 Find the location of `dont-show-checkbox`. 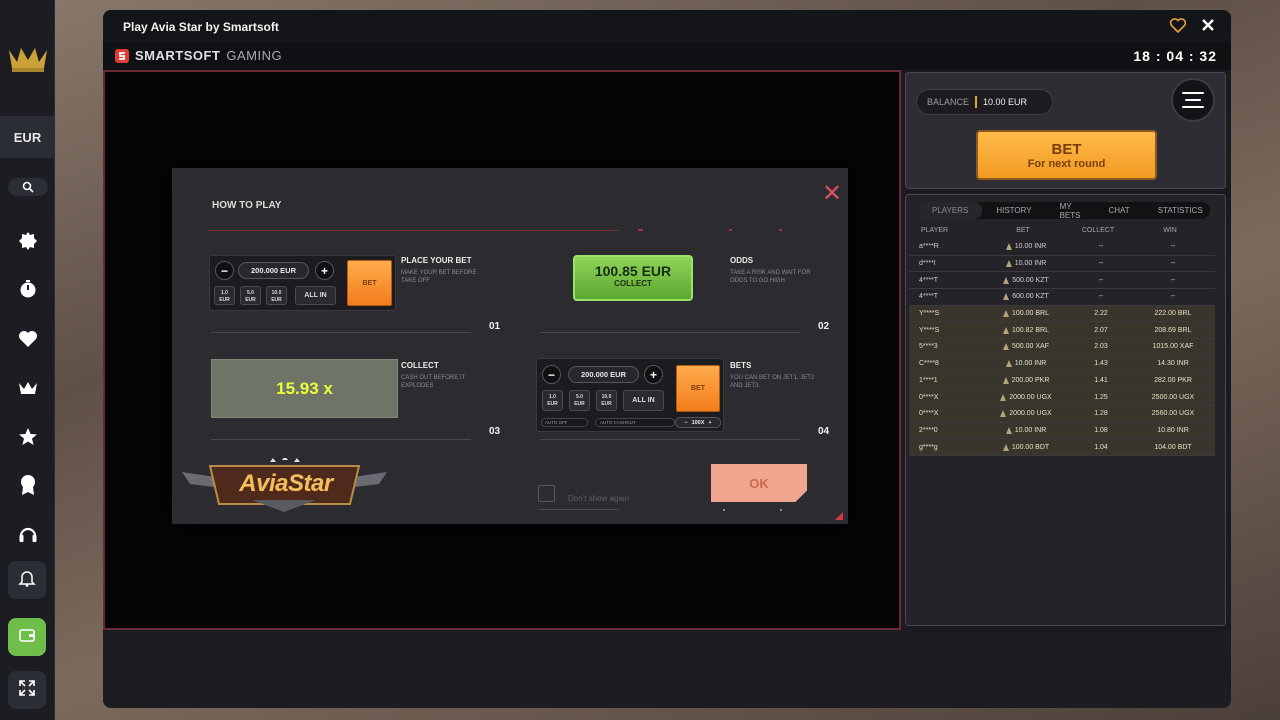

dont-show-checkbox is located at coordinates (546, 493).